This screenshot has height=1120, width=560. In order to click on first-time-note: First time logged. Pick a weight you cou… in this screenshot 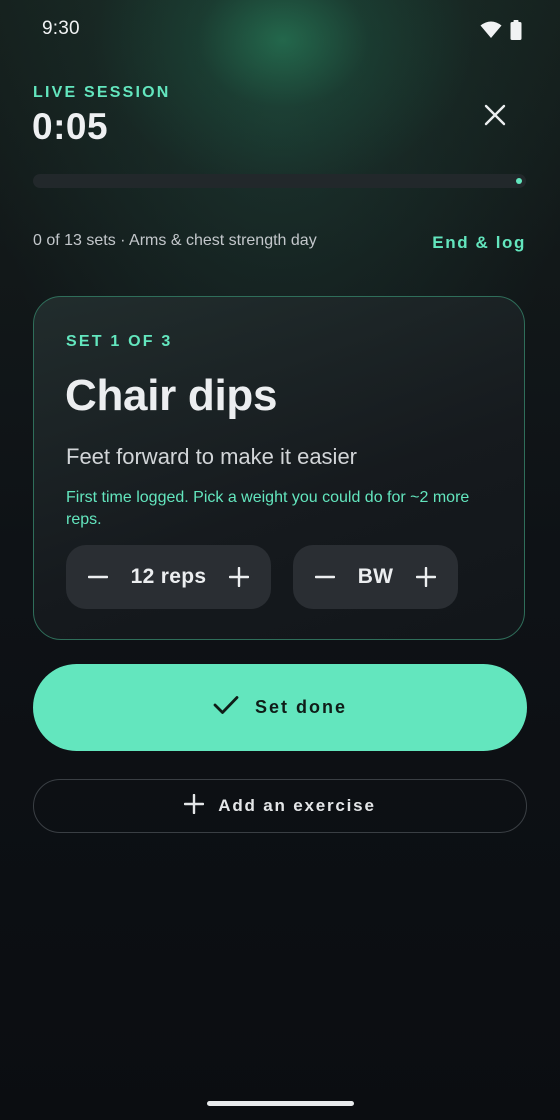, I will do `click(268, 508)`.